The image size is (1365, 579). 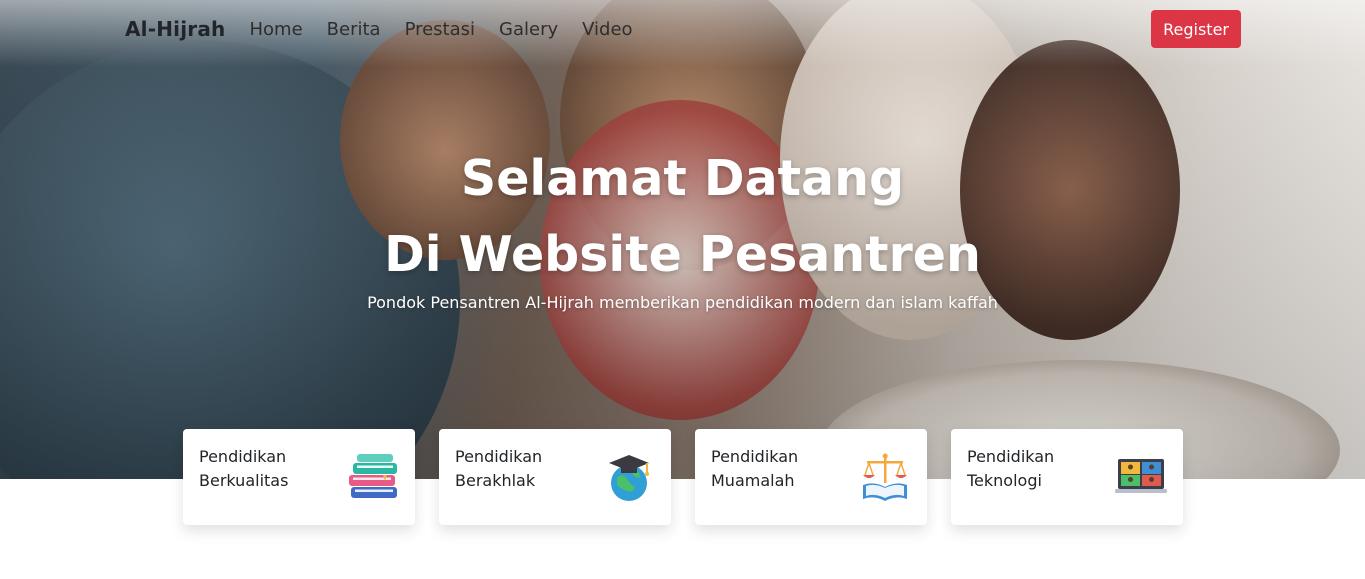 What do you see at coordinates (682, 254) in the screenshot?
I see `hero-title-line2: Di Website Pesantren` at bounding box center [682, 254].